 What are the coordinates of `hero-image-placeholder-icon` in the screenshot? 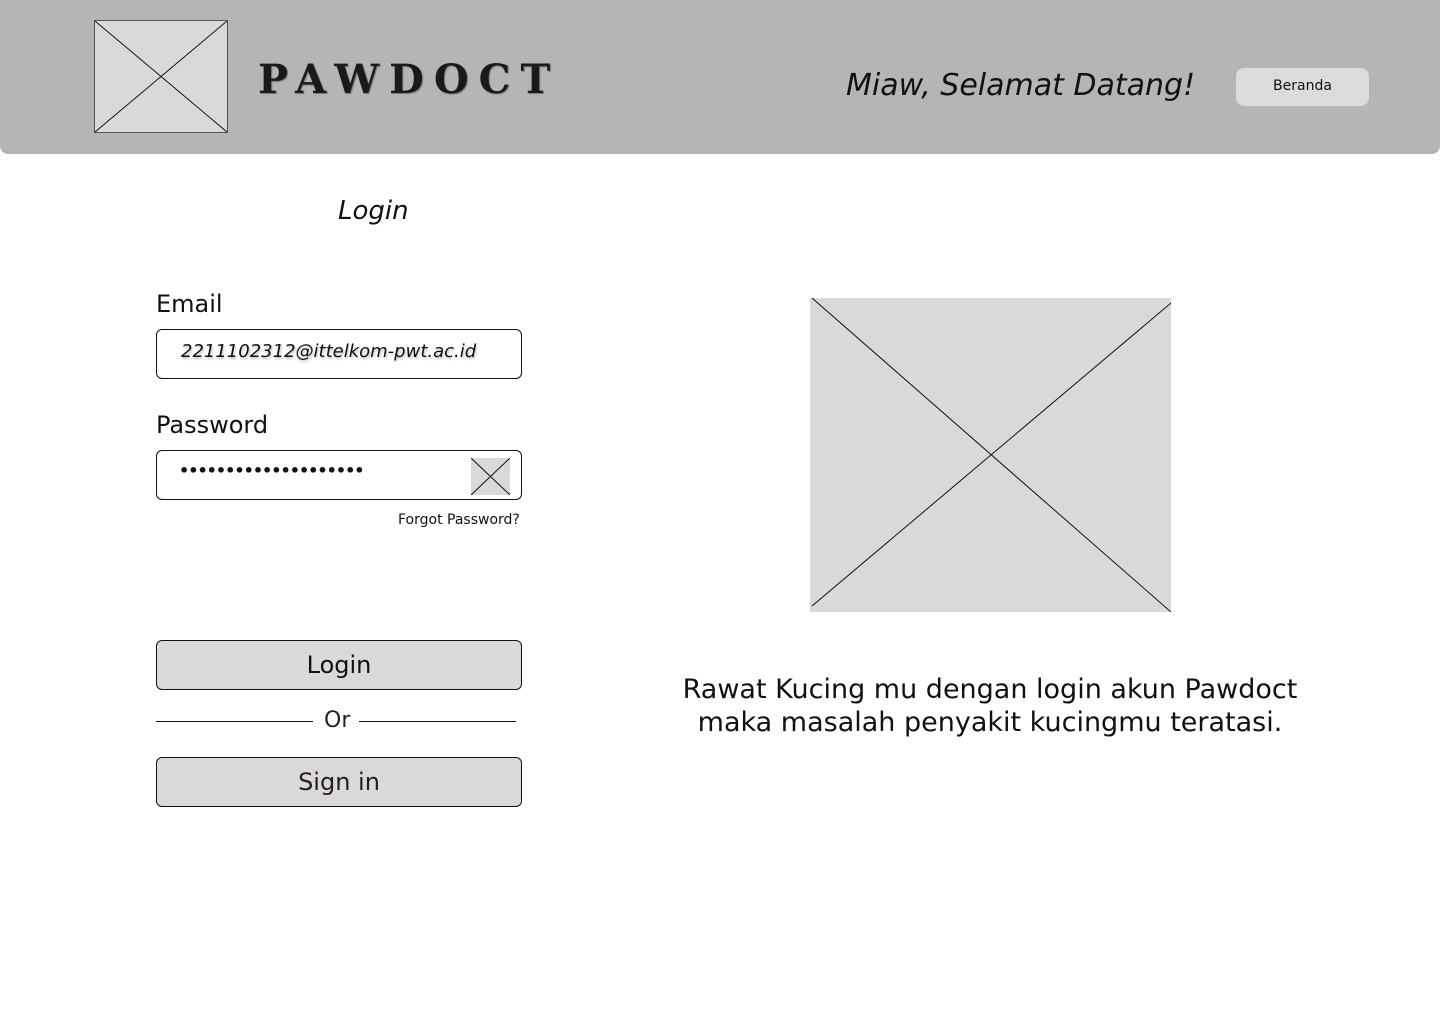 It's located at (990, 455).